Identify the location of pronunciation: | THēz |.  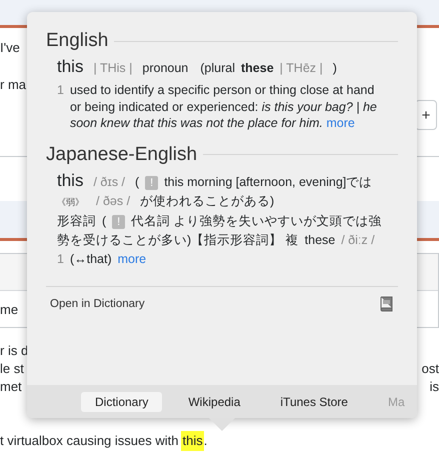
(301, 68).